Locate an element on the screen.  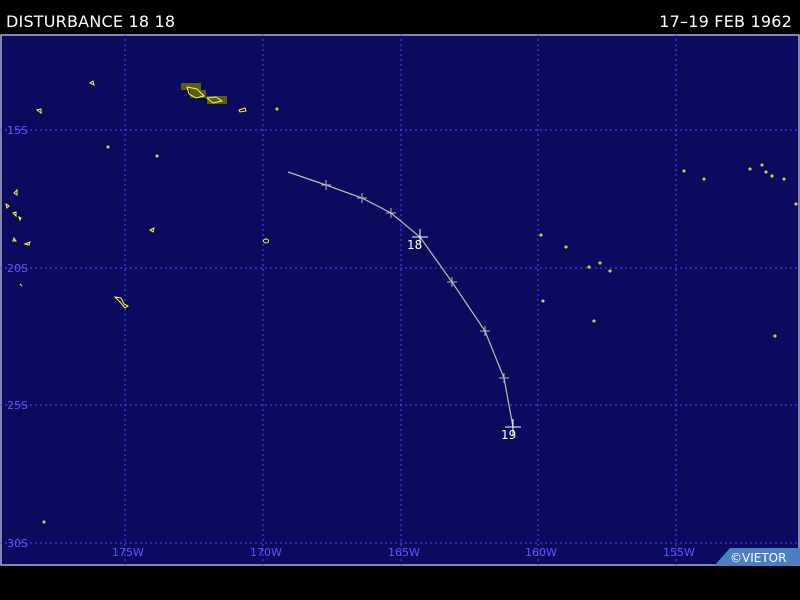
lon-label-170w: 170W is located at coordinates (266, 552).